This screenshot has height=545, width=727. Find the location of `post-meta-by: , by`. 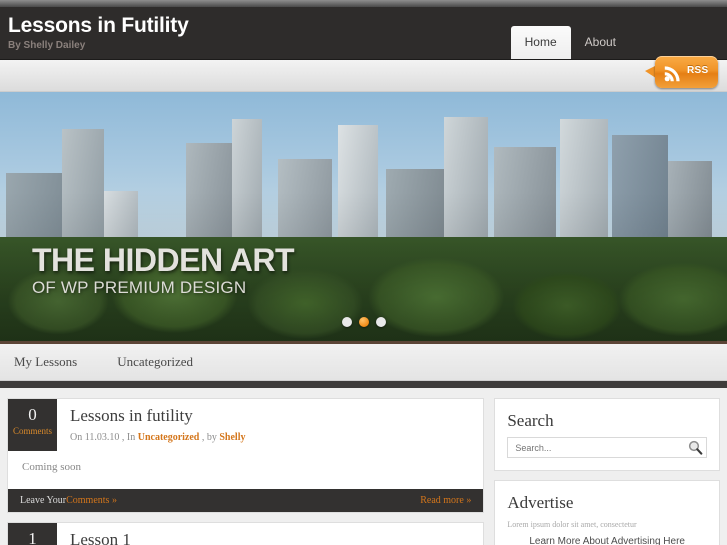

post-meta-by: , by is located at coordinates (209, 437).